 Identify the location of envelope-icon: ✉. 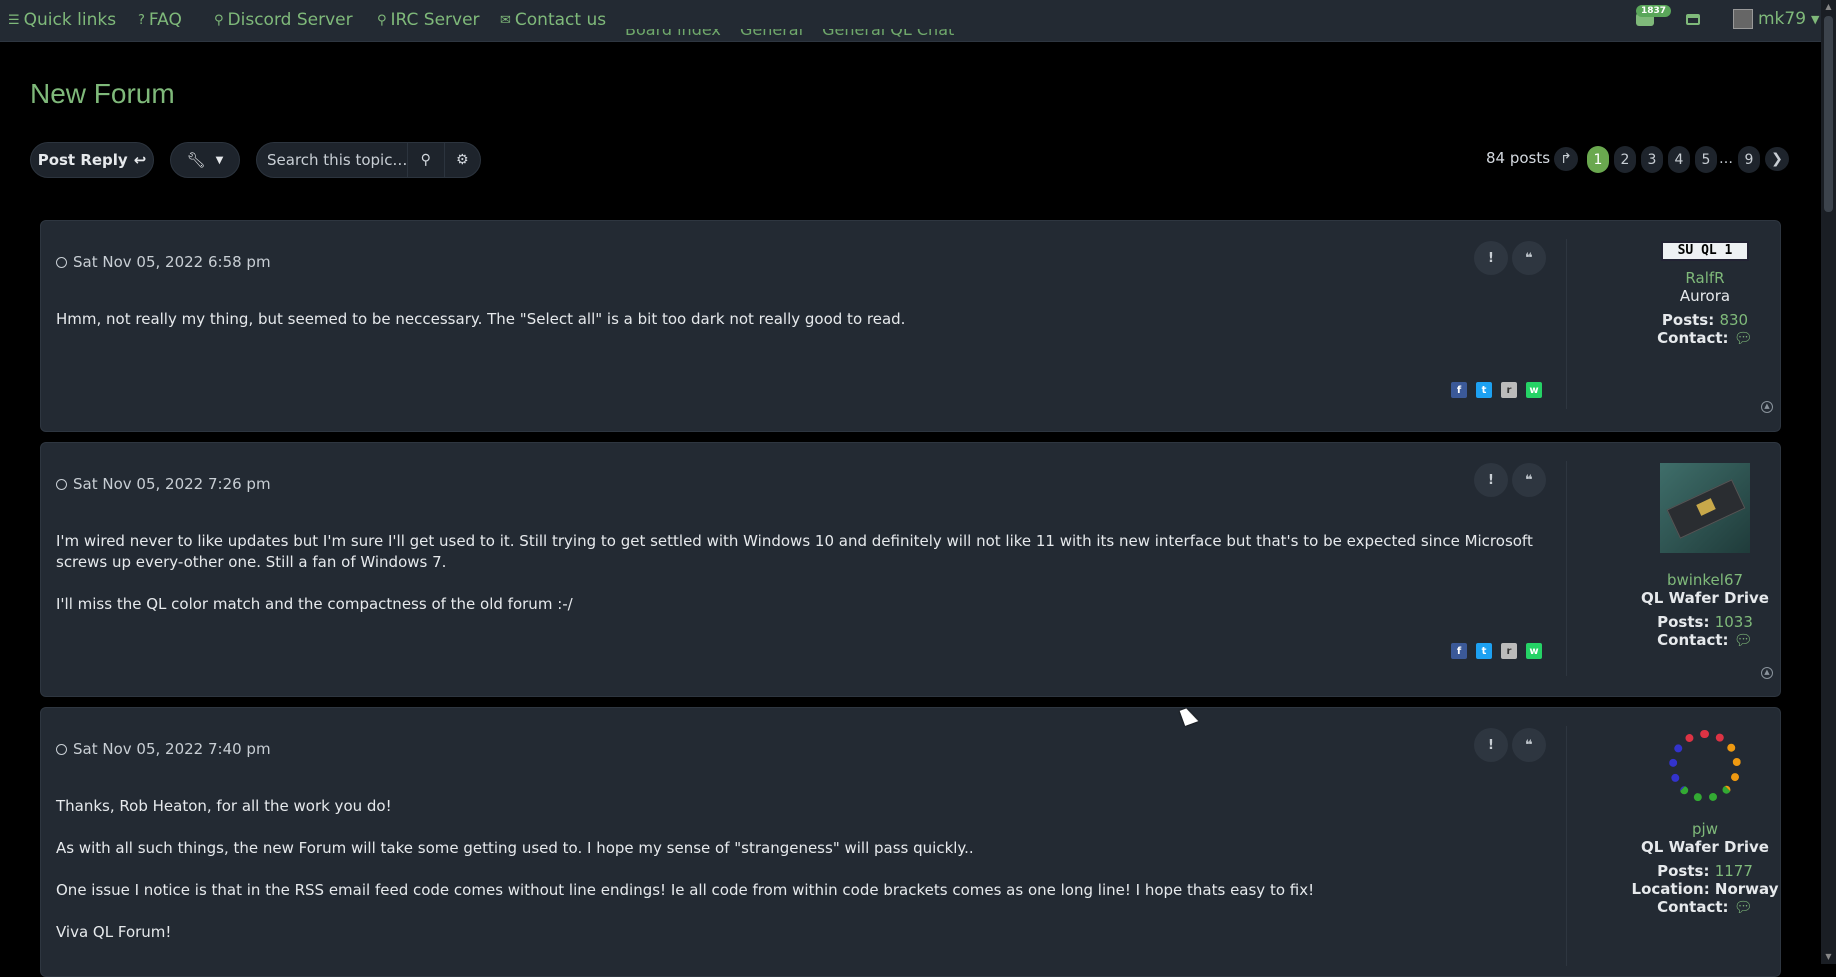
(505, 20).